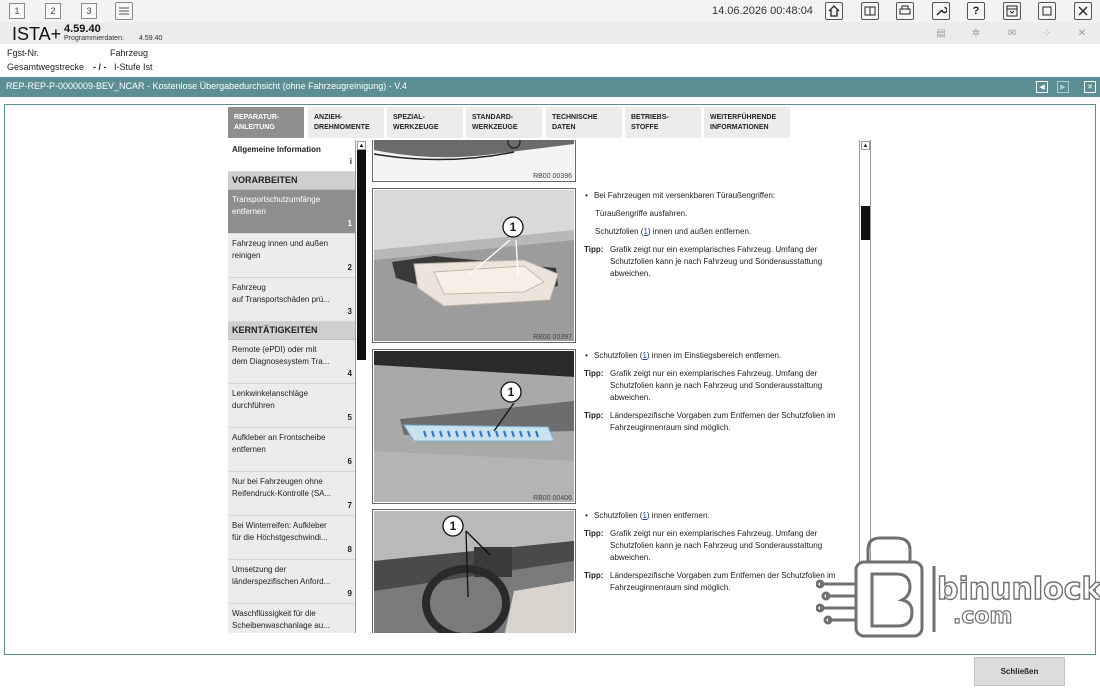 Image resolution: width=1100 pixels, height=688 pixels. What do you see at coordinates (46, 67) in the screenshot?
I see `mileage-label: Gesamtwegstrecke` at bounding box center [46, 67].